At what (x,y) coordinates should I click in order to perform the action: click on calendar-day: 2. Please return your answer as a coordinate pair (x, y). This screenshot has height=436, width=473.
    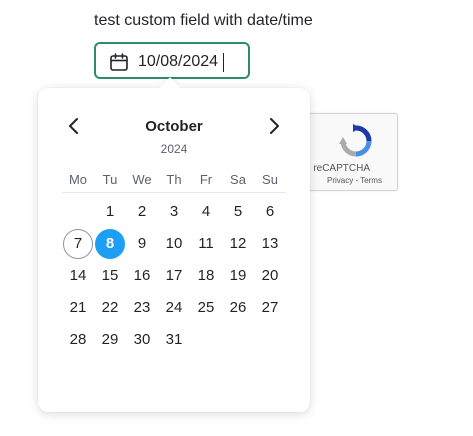
    Looking at the image, I should click on (142, 212).